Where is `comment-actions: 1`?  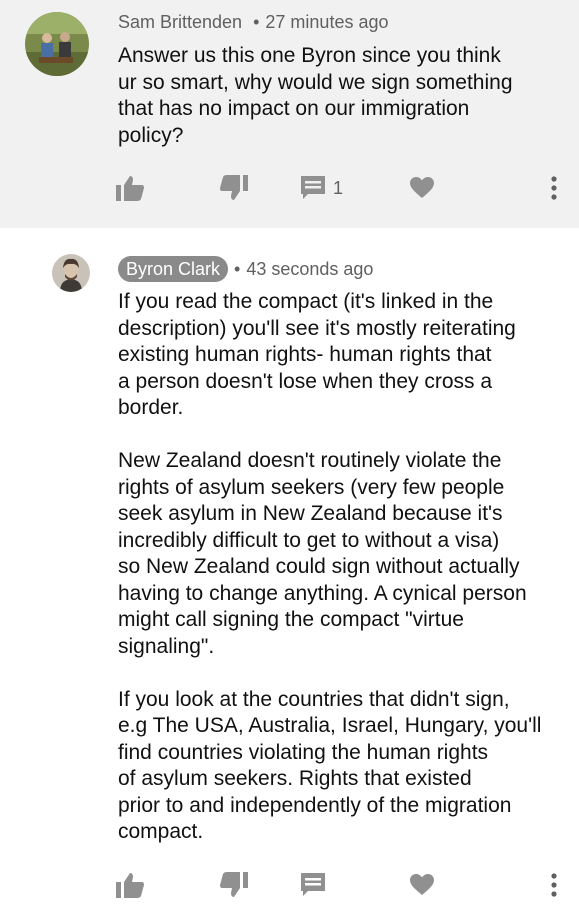 comment-actions: 1 is located at coordinates (289, 188).